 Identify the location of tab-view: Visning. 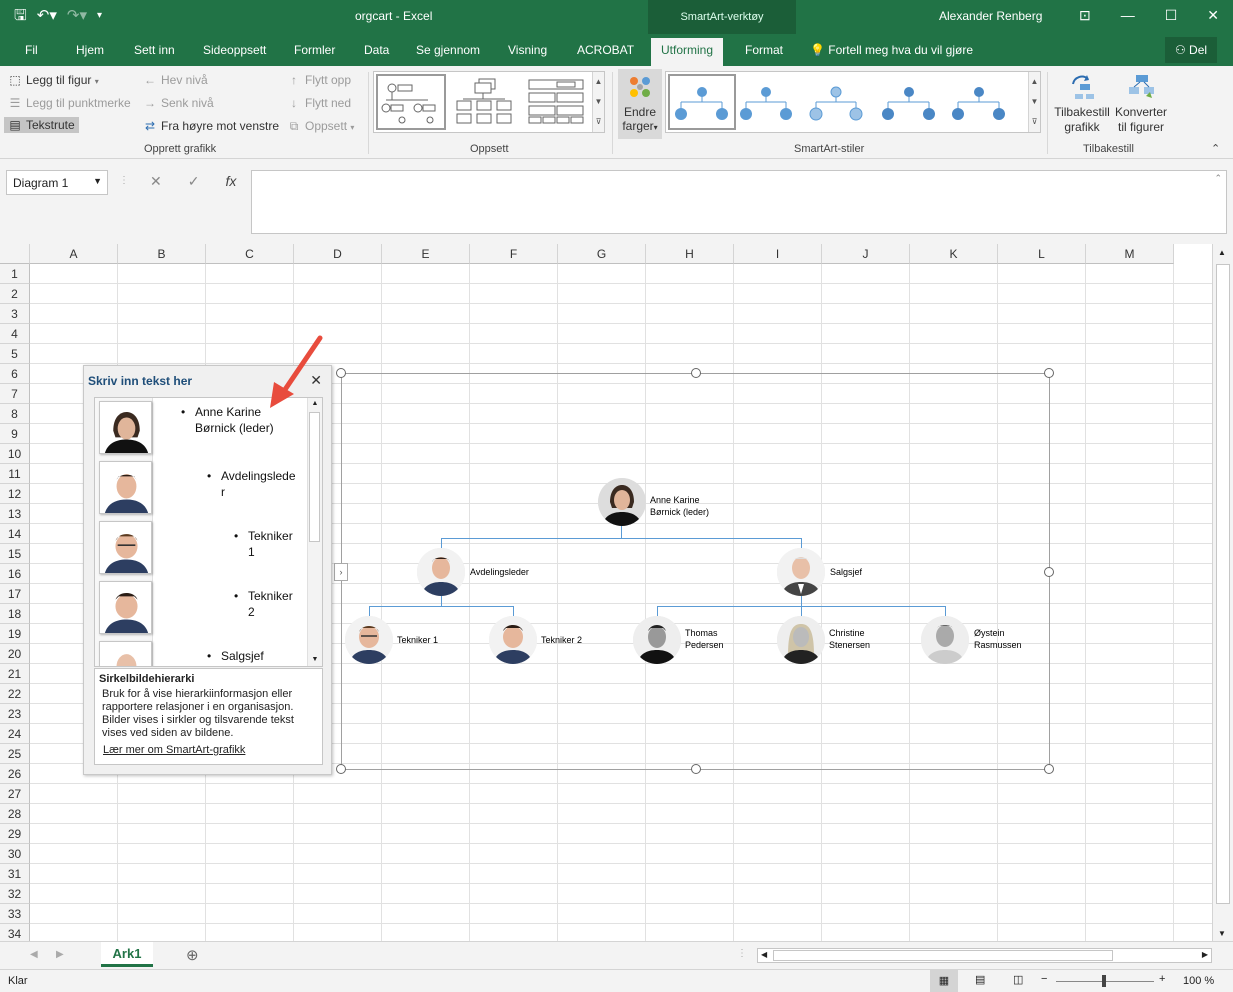
(527, 50).